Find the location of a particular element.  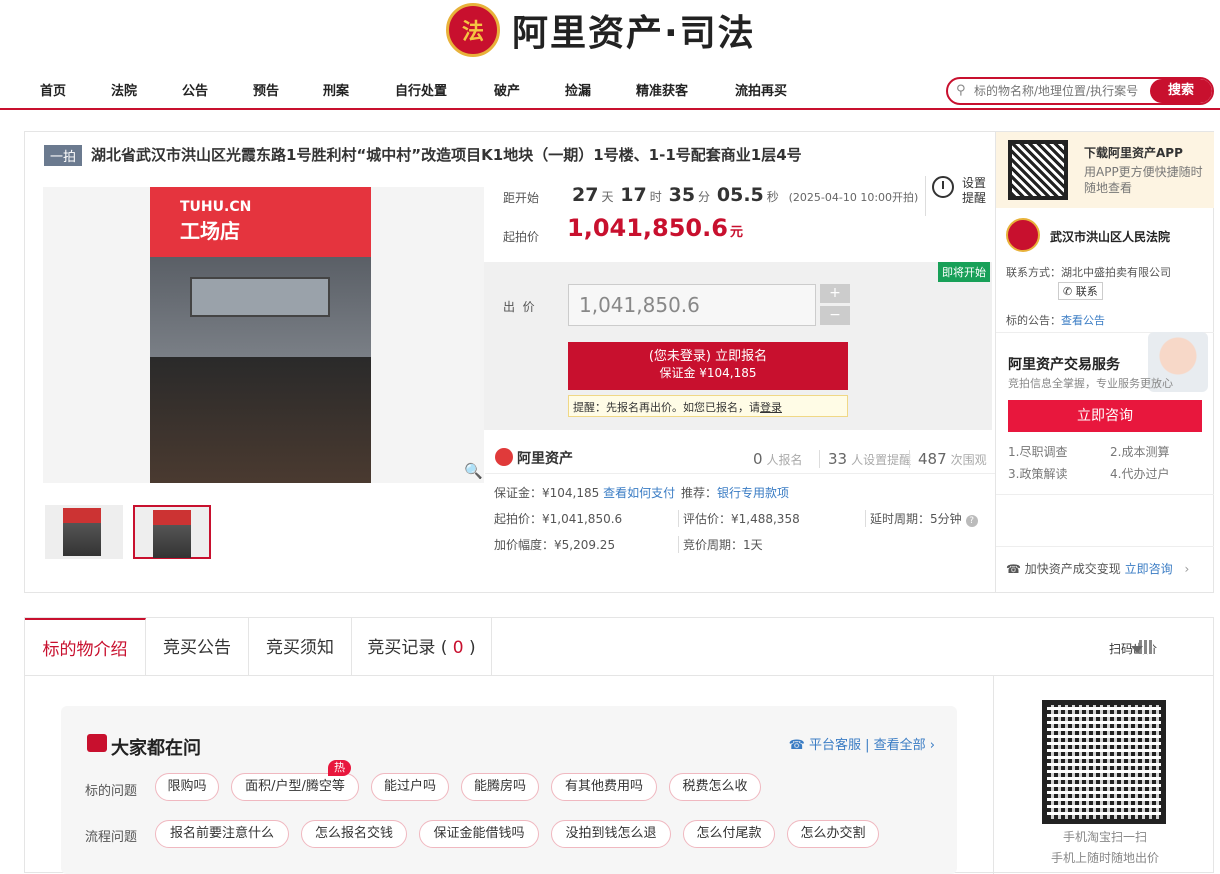

bank-fund-link: 银行专用款项 is located at coordinates (753, 493).